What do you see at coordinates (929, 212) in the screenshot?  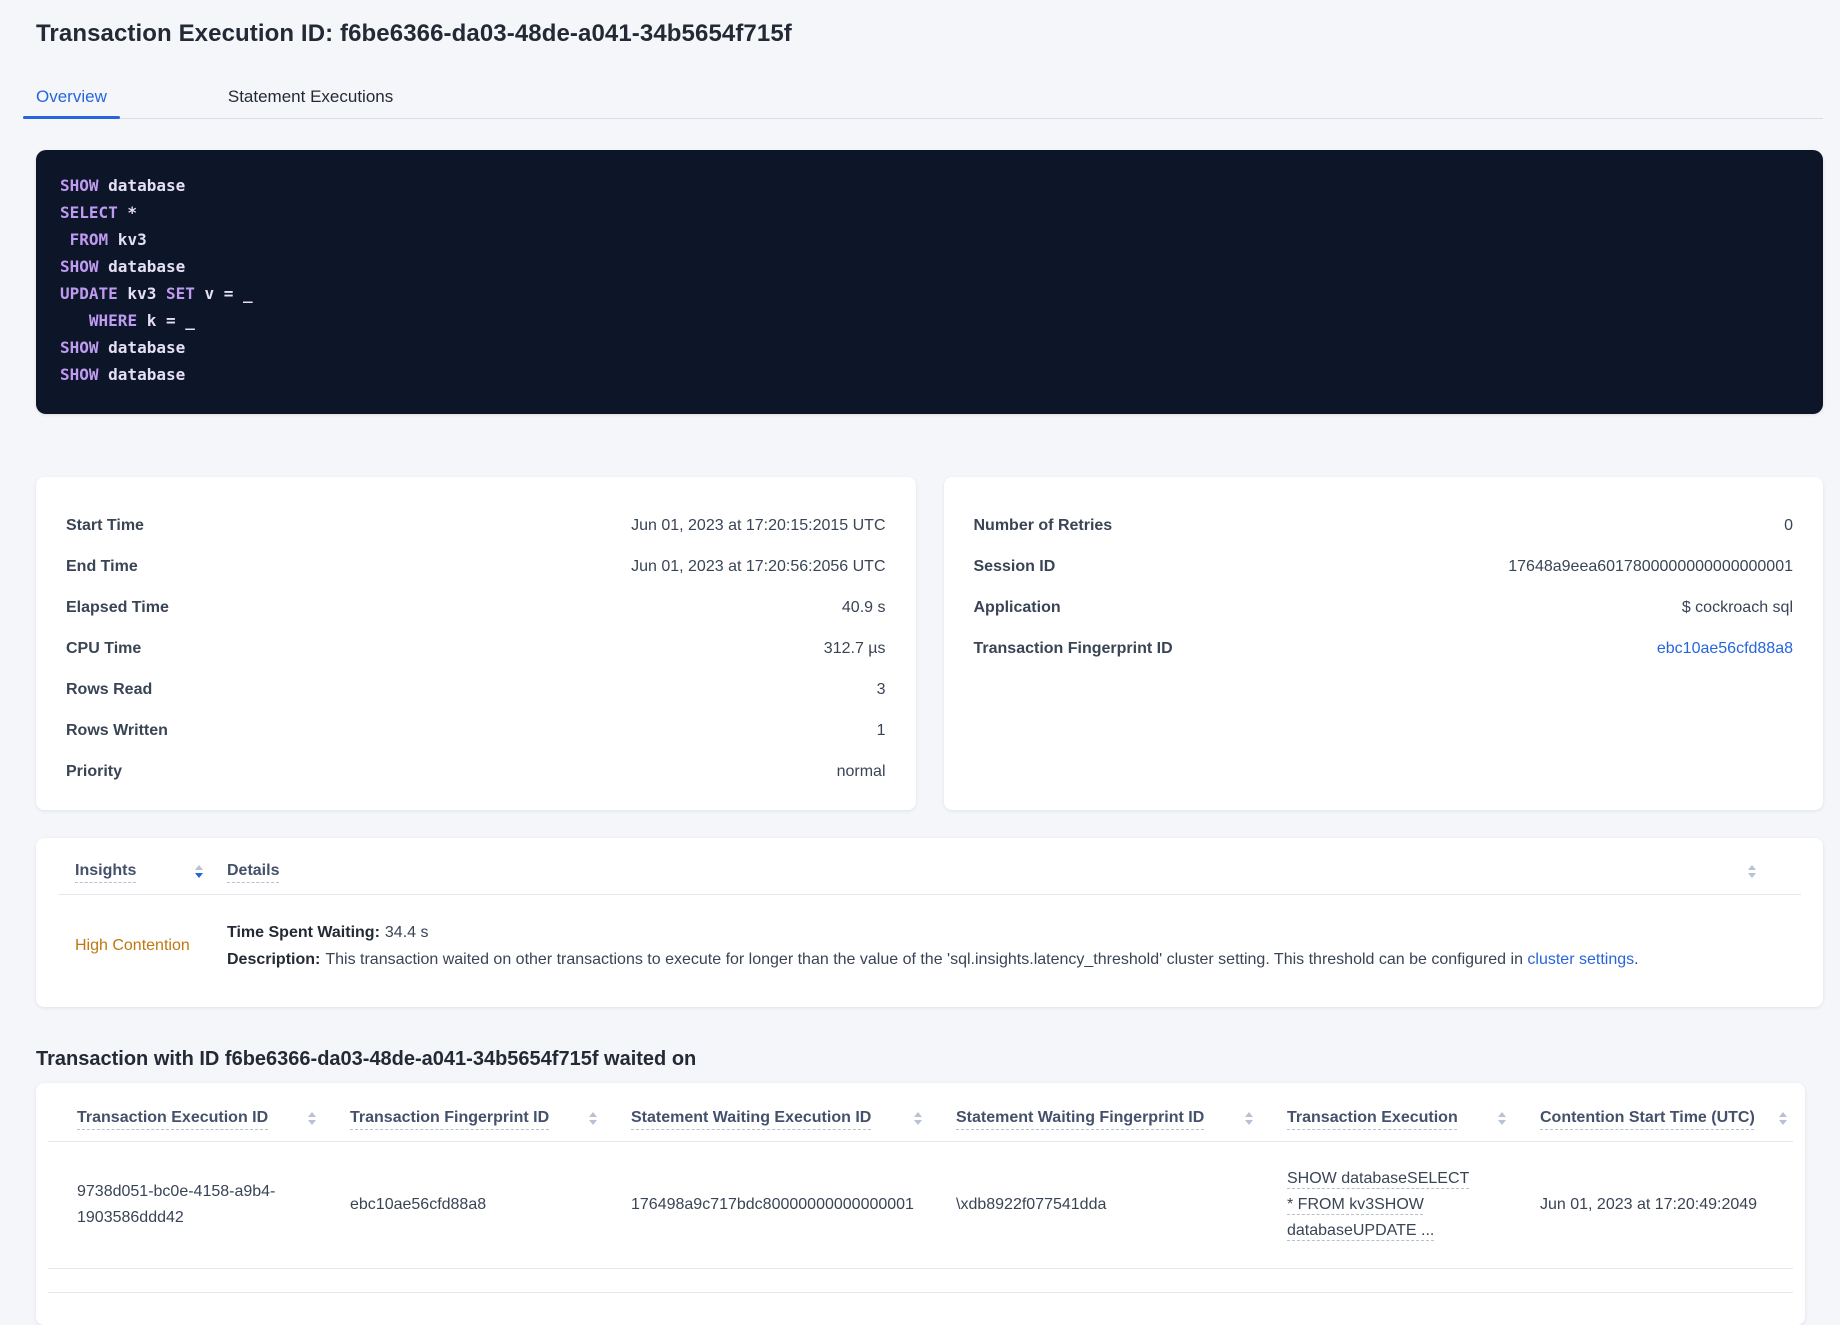 I see `sql-line: SELECT *` at bounding box center [929, 212].